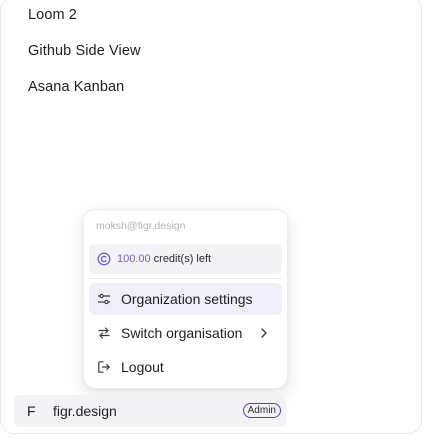  I want to click on sidebar-item-asana-kanban: Asana Kanban, so click(76, 87).